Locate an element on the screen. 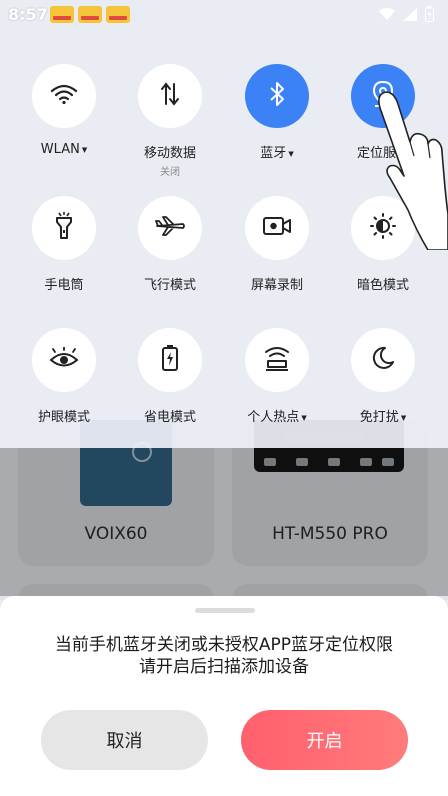 The height and width of the screenshot is (796, 448). tile-label-text: WLAN is located at coordinates (60, 149).